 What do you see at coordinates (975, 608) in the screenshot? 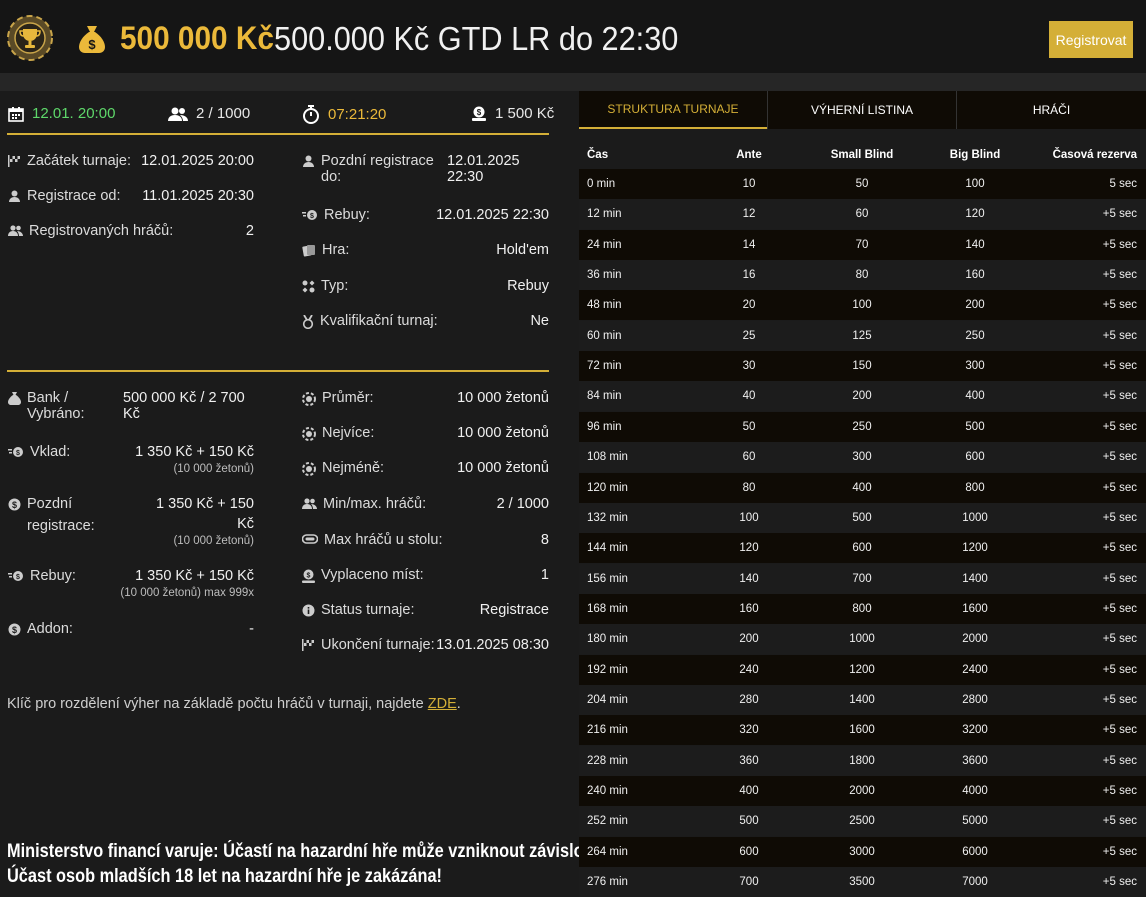
I see `cell-big-blind: 1600` at bounding box center [975, 608].